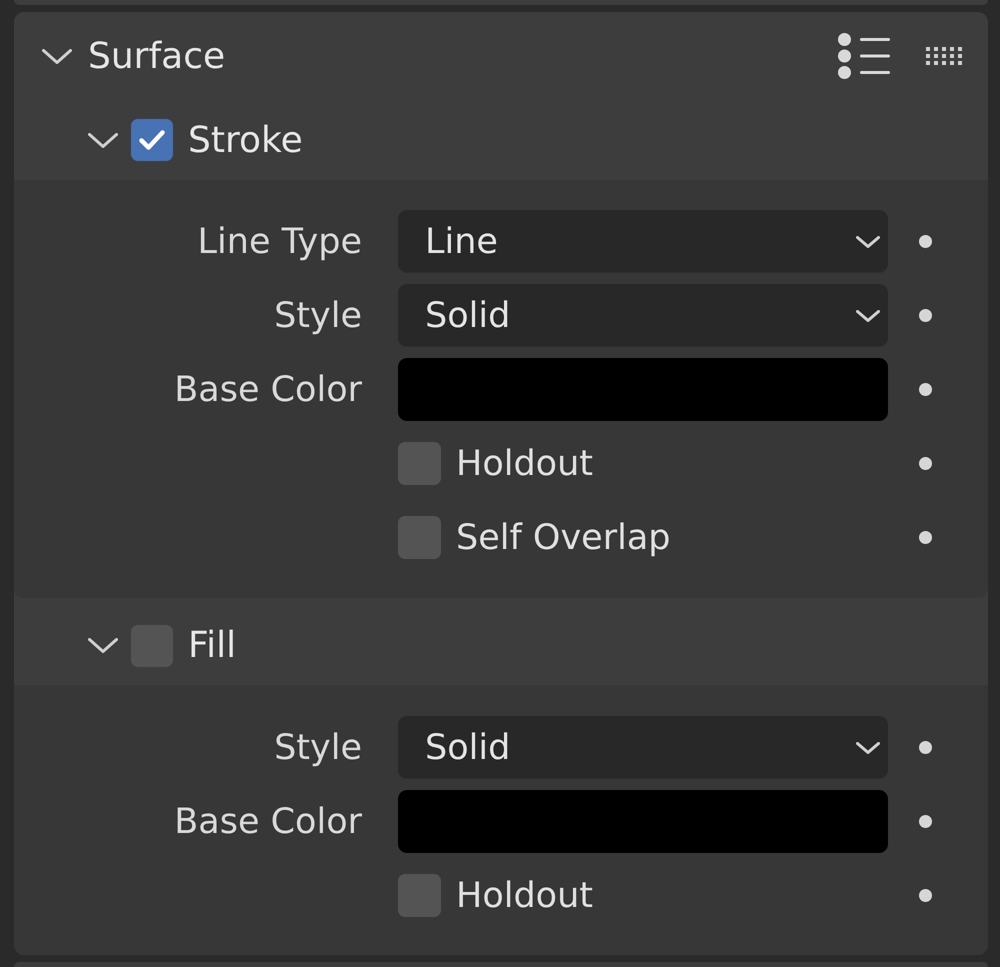  What do you see at coordinates (643, 241) in the screenshot?
I see `dropdown: Line` at bounding box center [643, 241].